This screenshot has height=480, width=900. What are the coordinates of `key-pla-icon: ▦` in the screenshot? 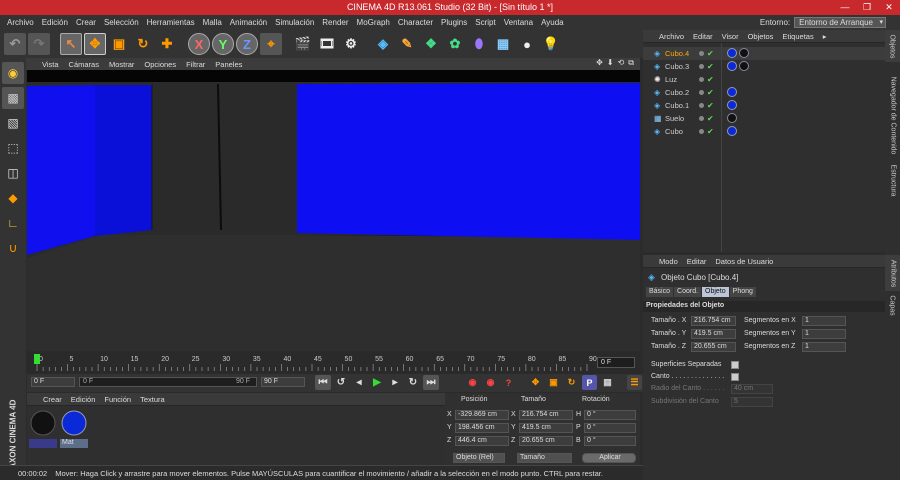 It's located at (607, 382).